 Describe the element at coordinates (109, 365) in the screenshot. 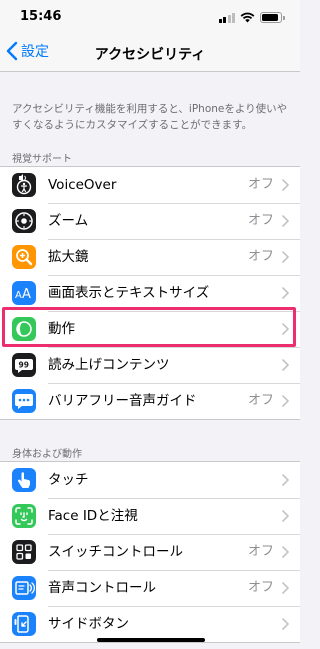

I see `row-label: 読み上げコンテンツ` at that location.